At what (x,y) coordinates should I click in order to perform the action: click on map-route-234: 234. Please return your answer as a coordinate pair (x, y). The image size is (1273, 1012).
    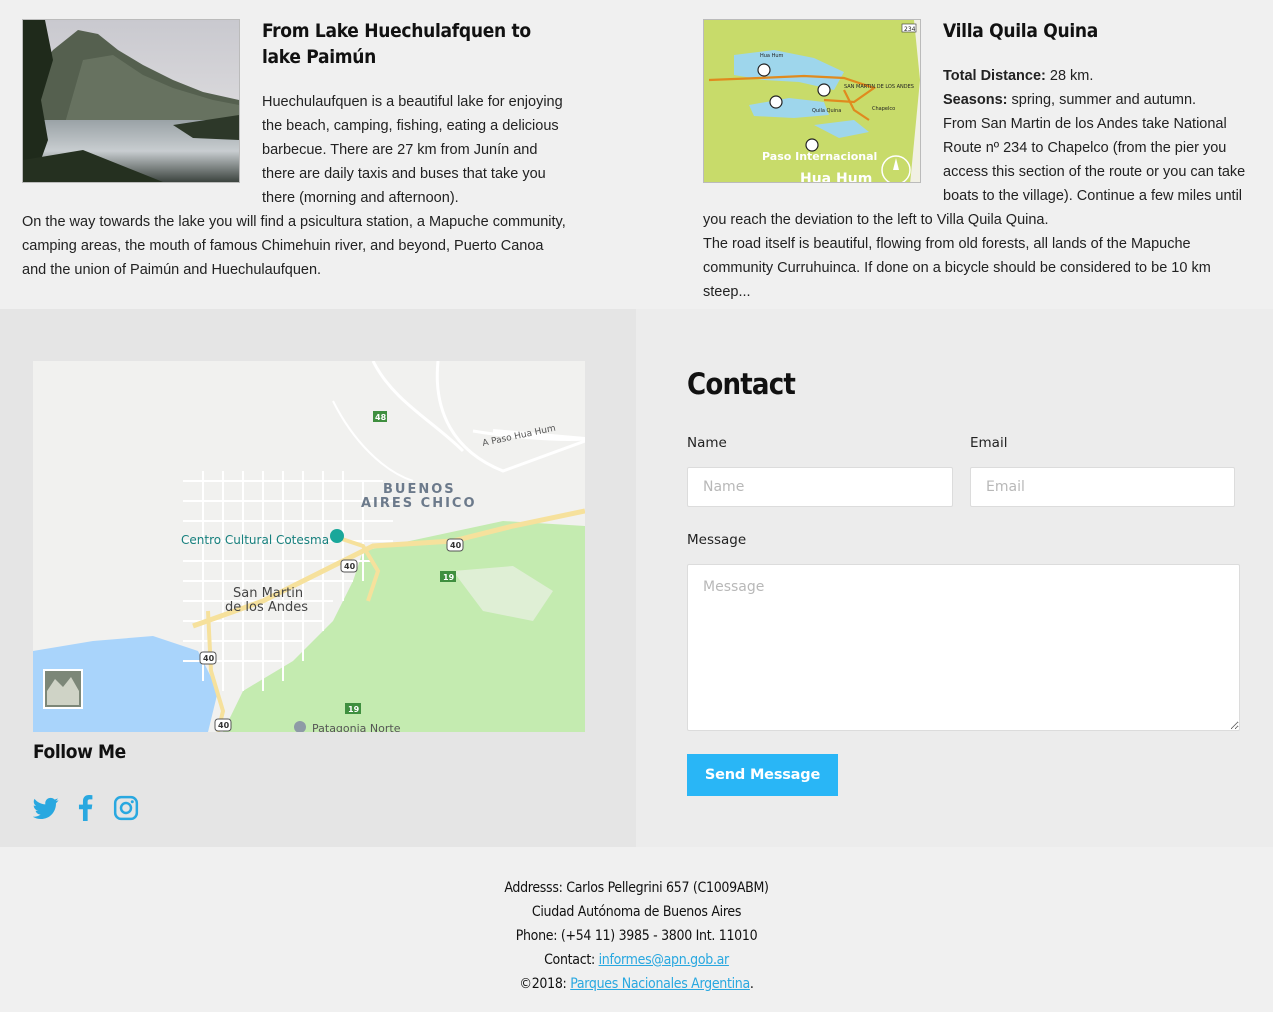
    Looking at the image, I should click on (910, 29).